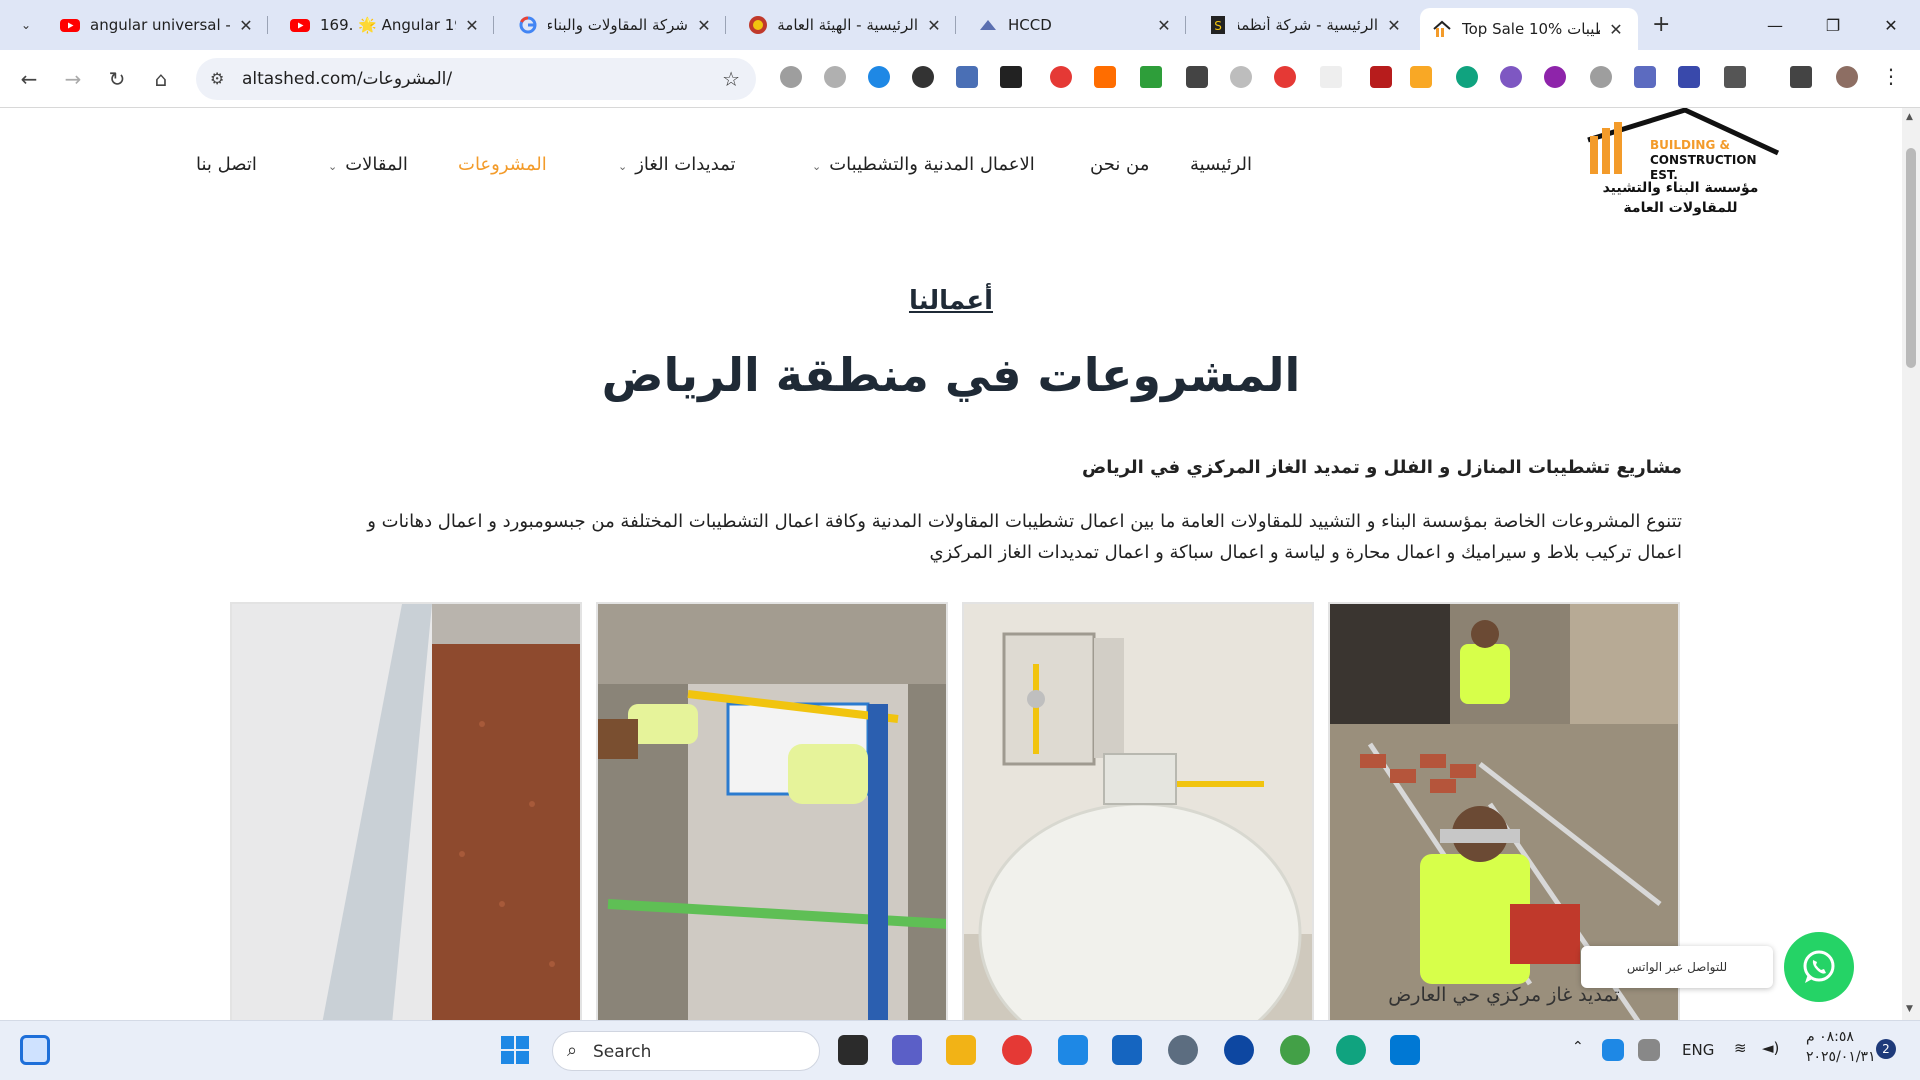  Describe the element at coordinates (853, 1050) in the screenshot. I see `task-view-icon` at that location.